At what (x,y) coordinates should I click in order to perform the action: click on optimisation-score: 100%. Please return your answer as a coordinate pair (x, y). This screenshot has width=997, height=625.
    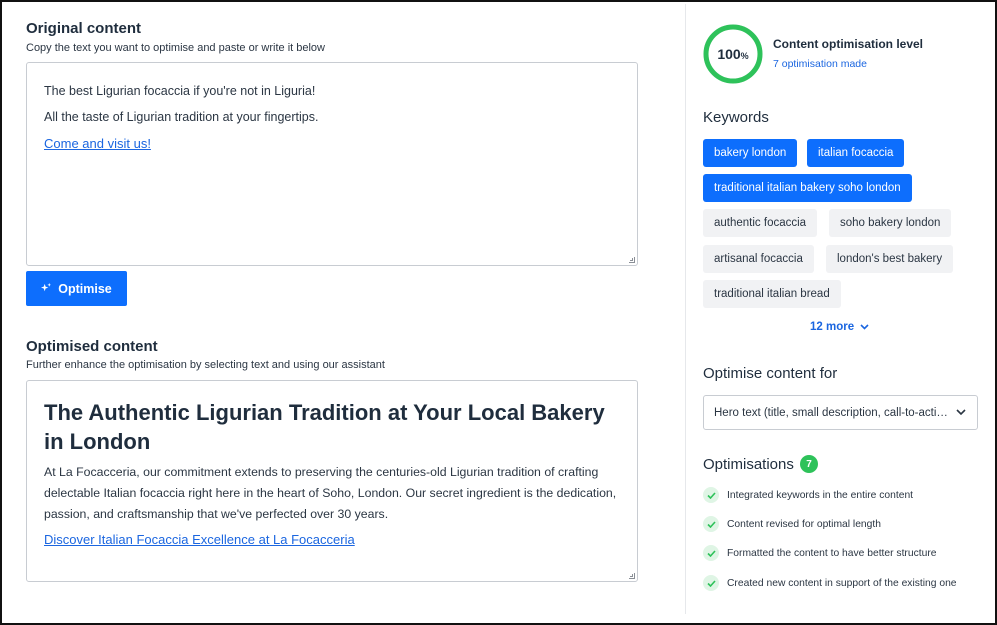
    Looking at the image, I should click on (733, 54).